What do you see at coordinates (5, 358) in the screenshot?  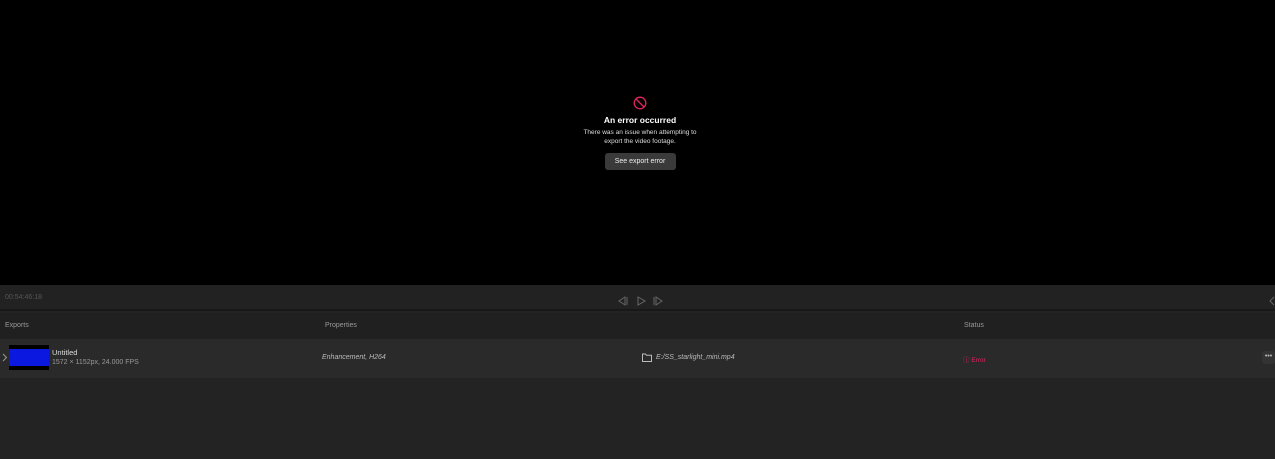 I see `expand-chevron-icon` at bounding box center [5, 358].